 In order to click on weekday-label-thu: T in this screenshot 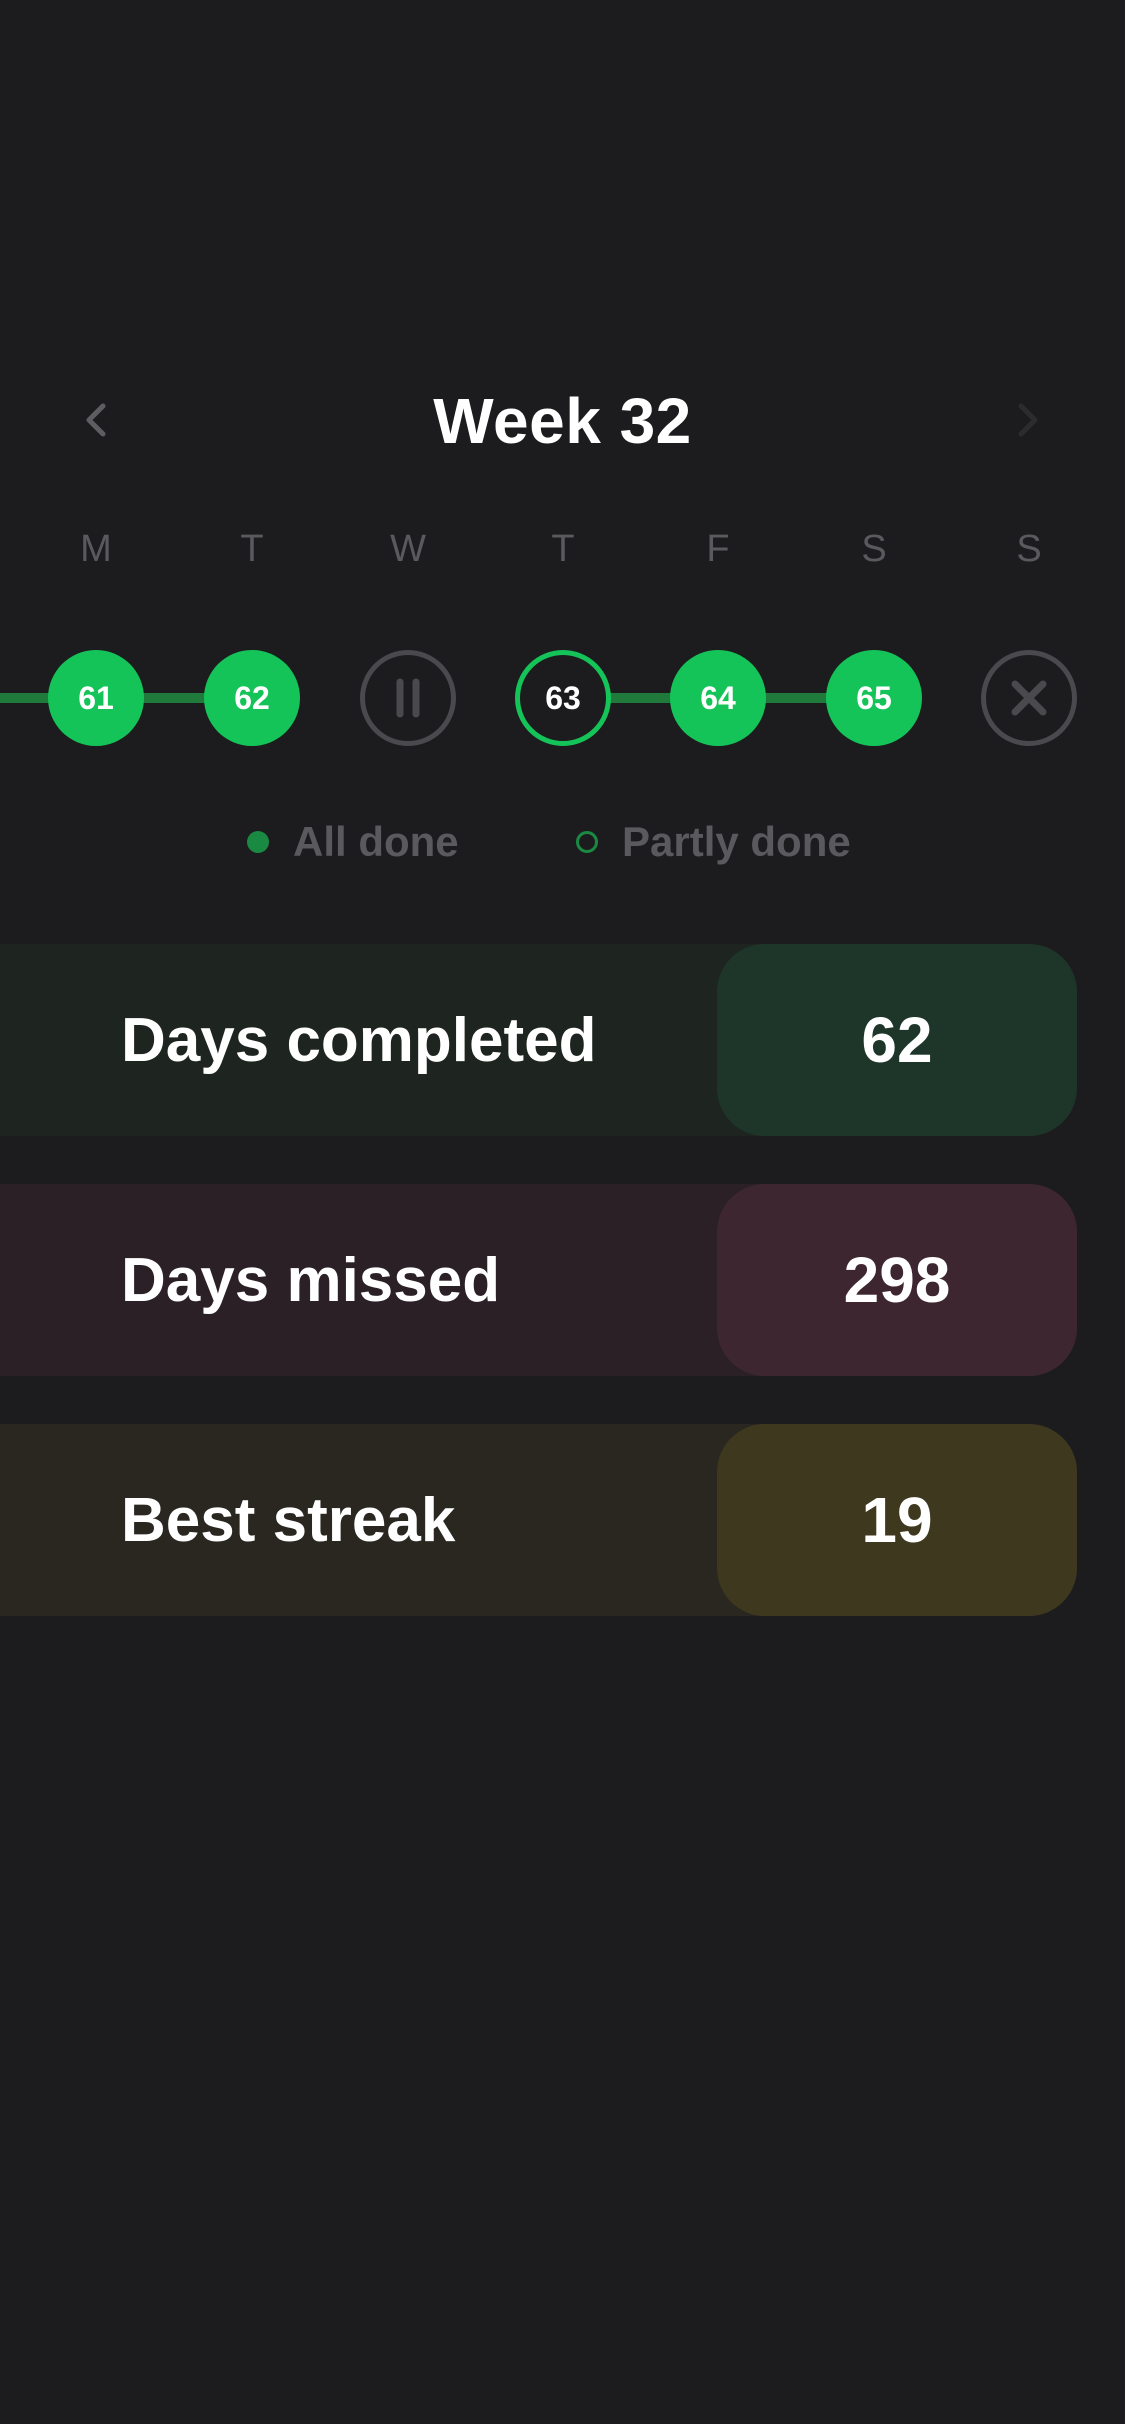, I will do `click(563, 549)`.